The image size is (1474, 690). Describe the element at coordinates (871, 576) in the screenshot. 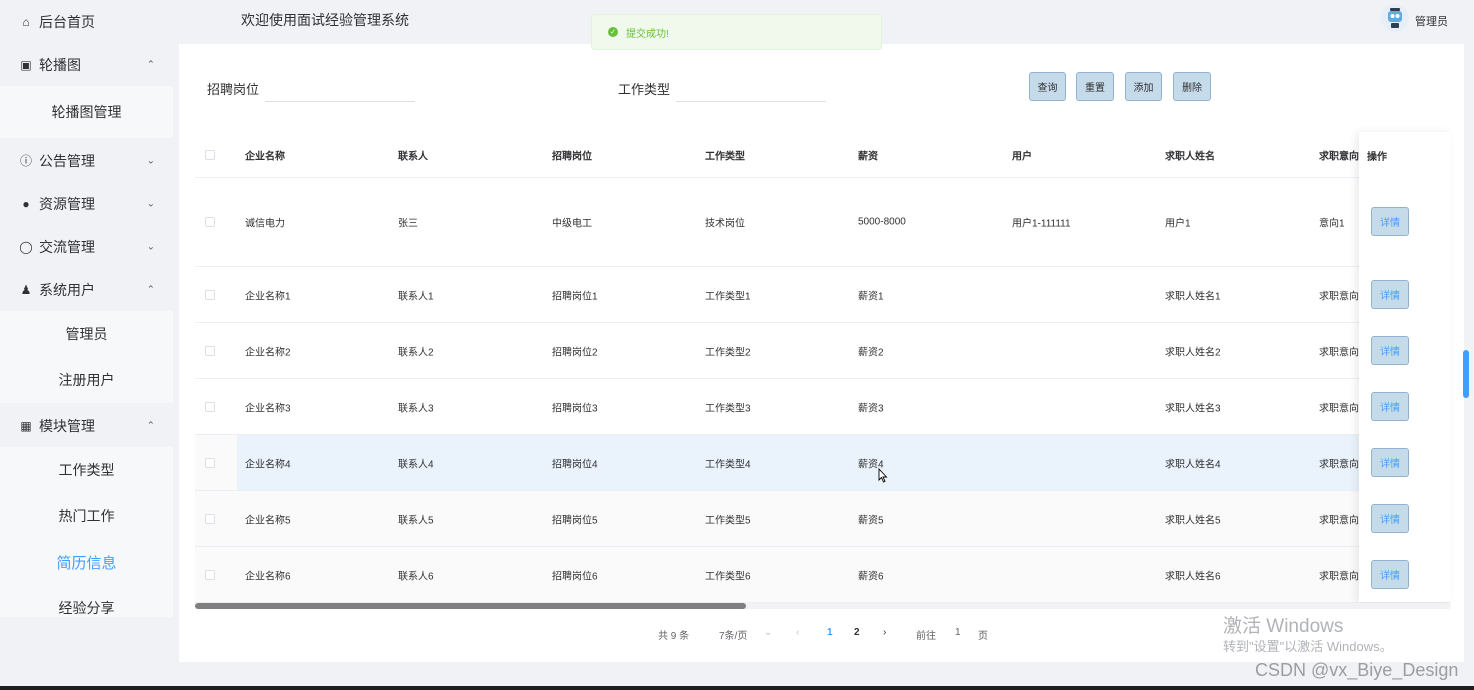

I see `cell-salary: 薪资6` at that location.